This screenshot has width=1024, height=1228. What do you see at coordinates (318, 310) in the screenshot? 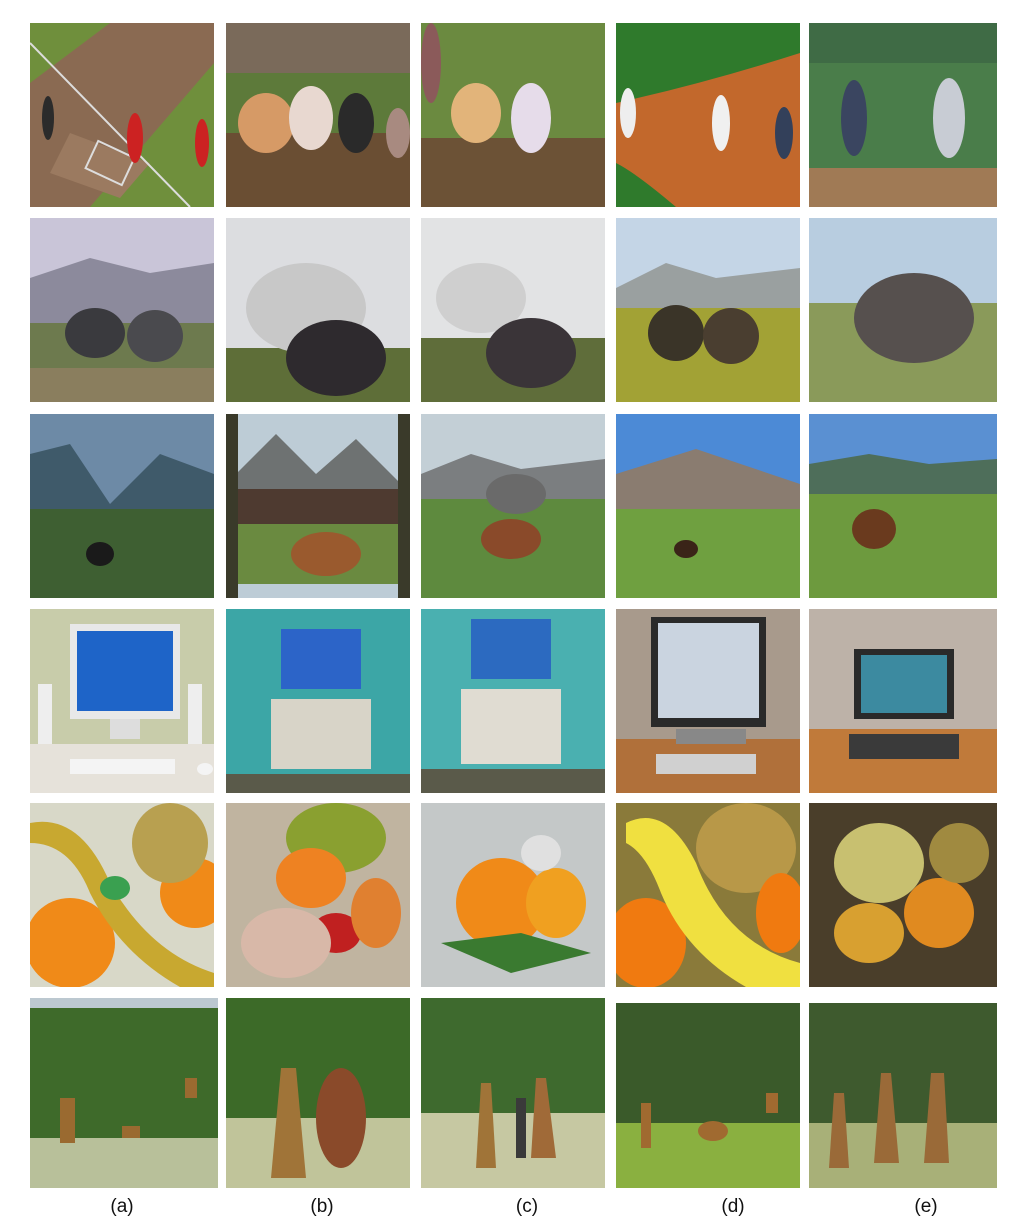
I see `image-r2-b` at bounding box center [318, 310].